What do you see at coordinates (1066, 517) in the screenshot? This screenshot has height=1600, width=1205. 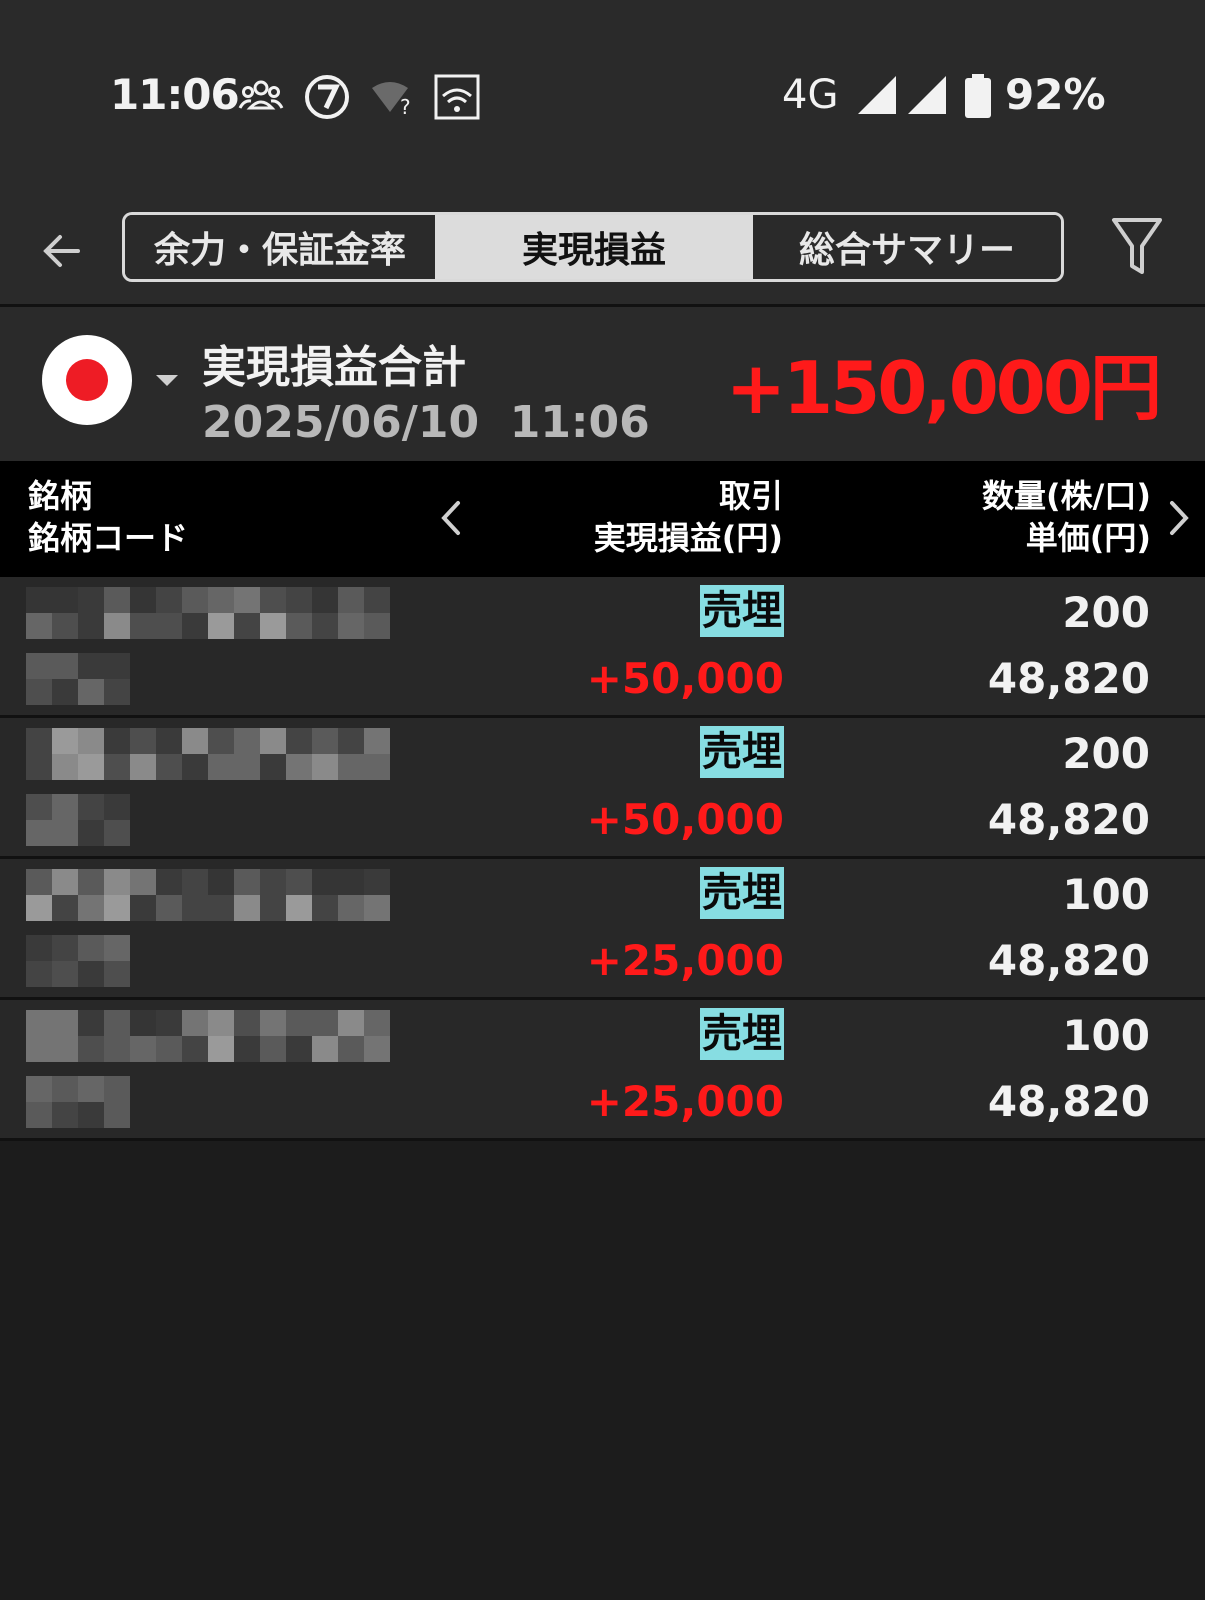 I see `header-quantity: 数量(株/口) 単価(円)` at bounding box center [1066, 517].